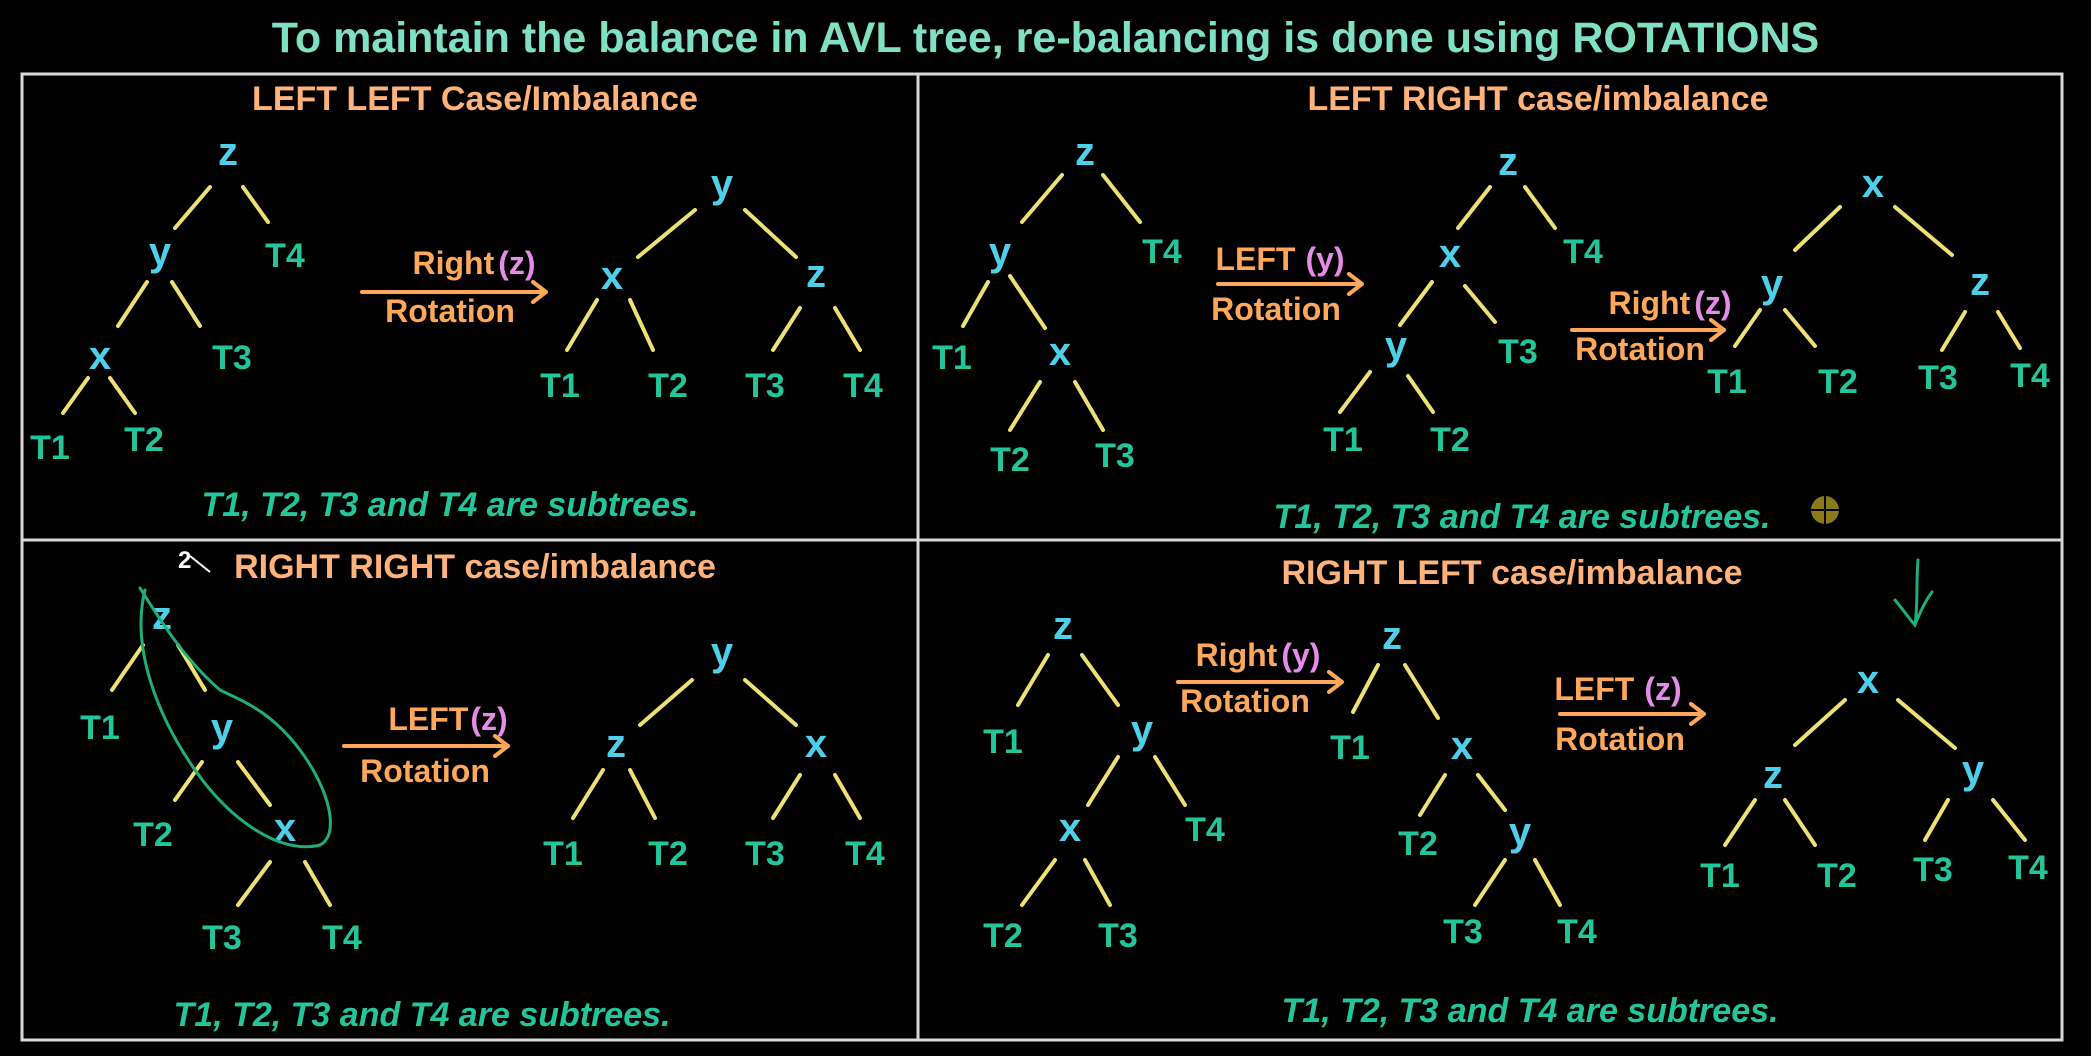 The height and width of the screenshot is (1056, 2091). Describe the element at coordinates (1511, 573) in the screenshot. I see `panel-heading: RIGHT LEFT case/imbalance` at that location.